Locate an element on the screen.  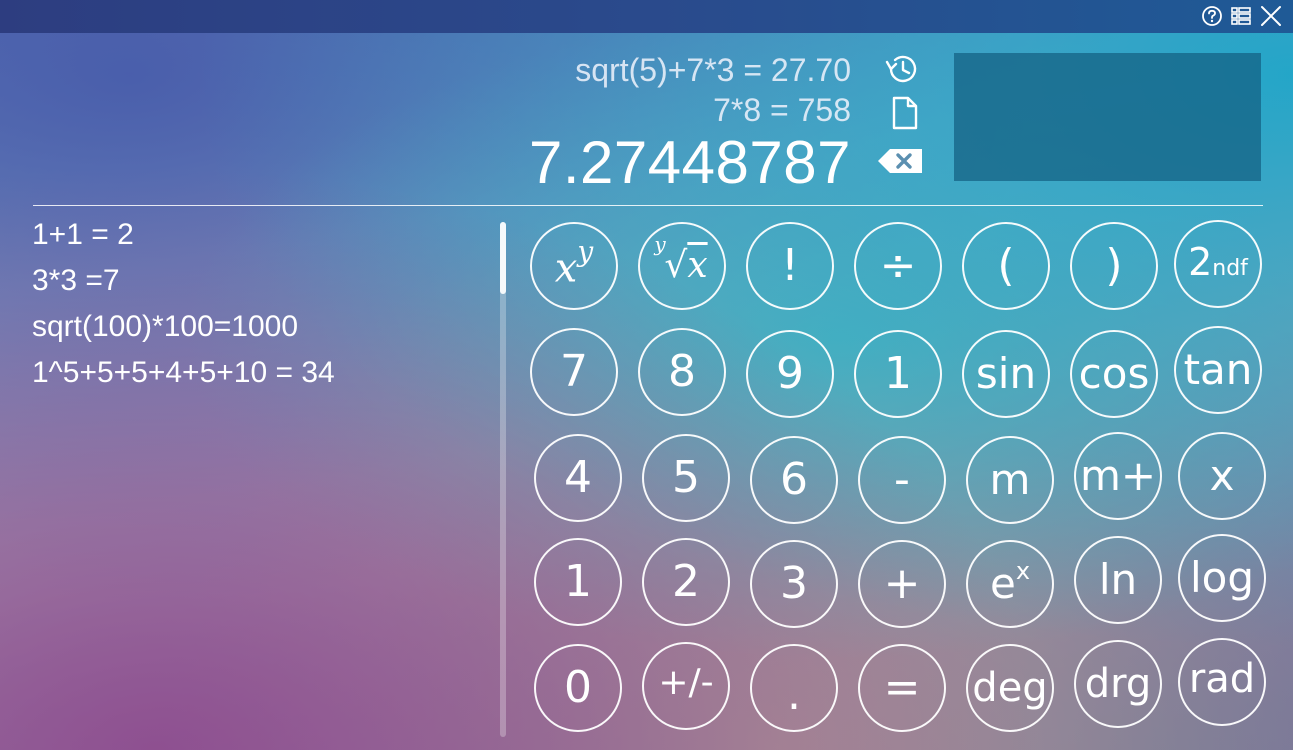
key-7: 7 is located at coordinates (574, 372).